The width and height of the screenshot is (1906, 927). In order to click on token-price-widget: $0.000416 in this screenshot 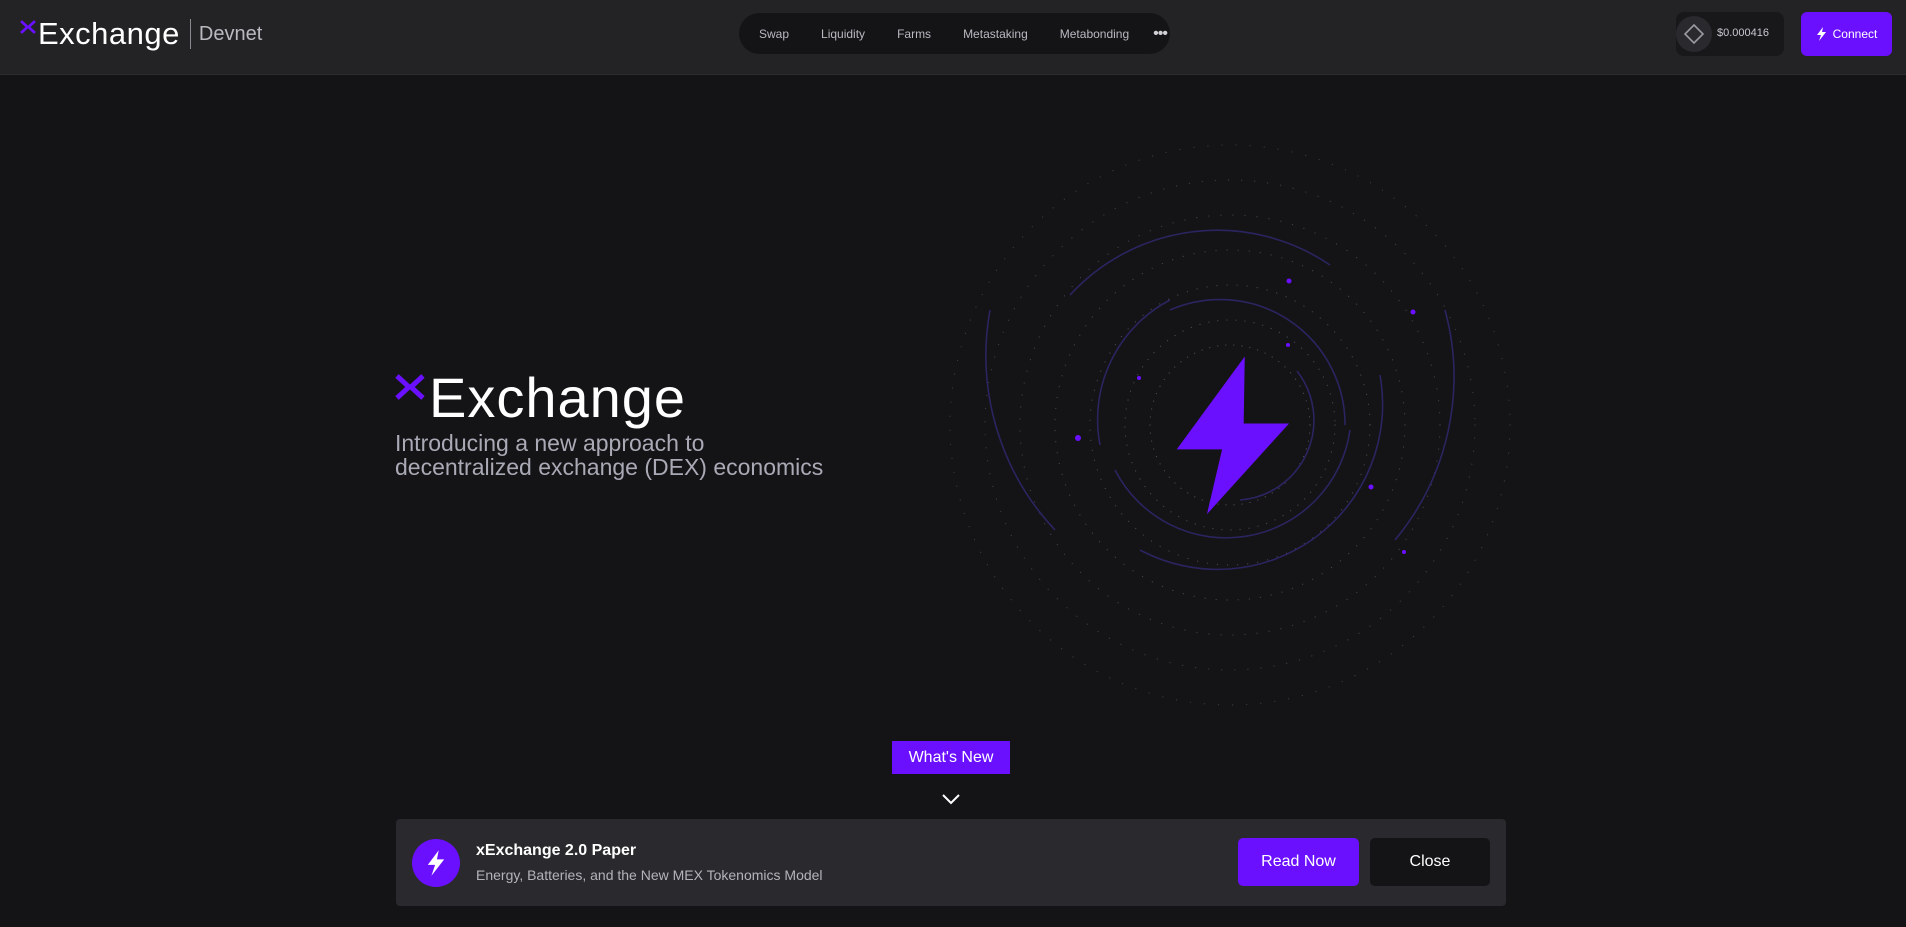, I will do `click(1730, 34)`.